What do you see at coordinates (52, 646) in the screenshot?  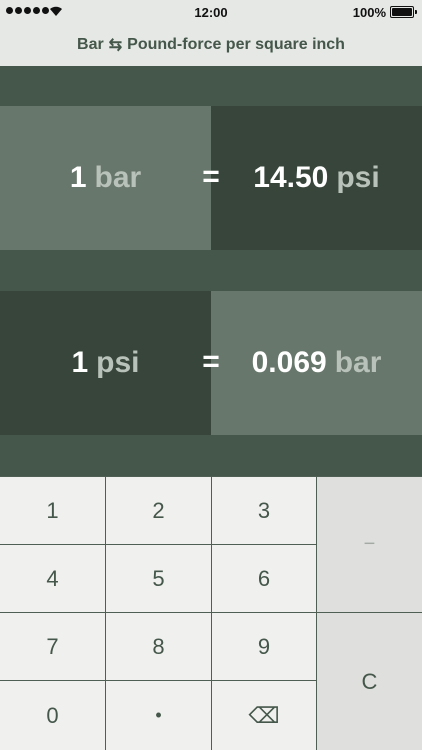 I see `key-7: 7` at bounding box center [52, 646].